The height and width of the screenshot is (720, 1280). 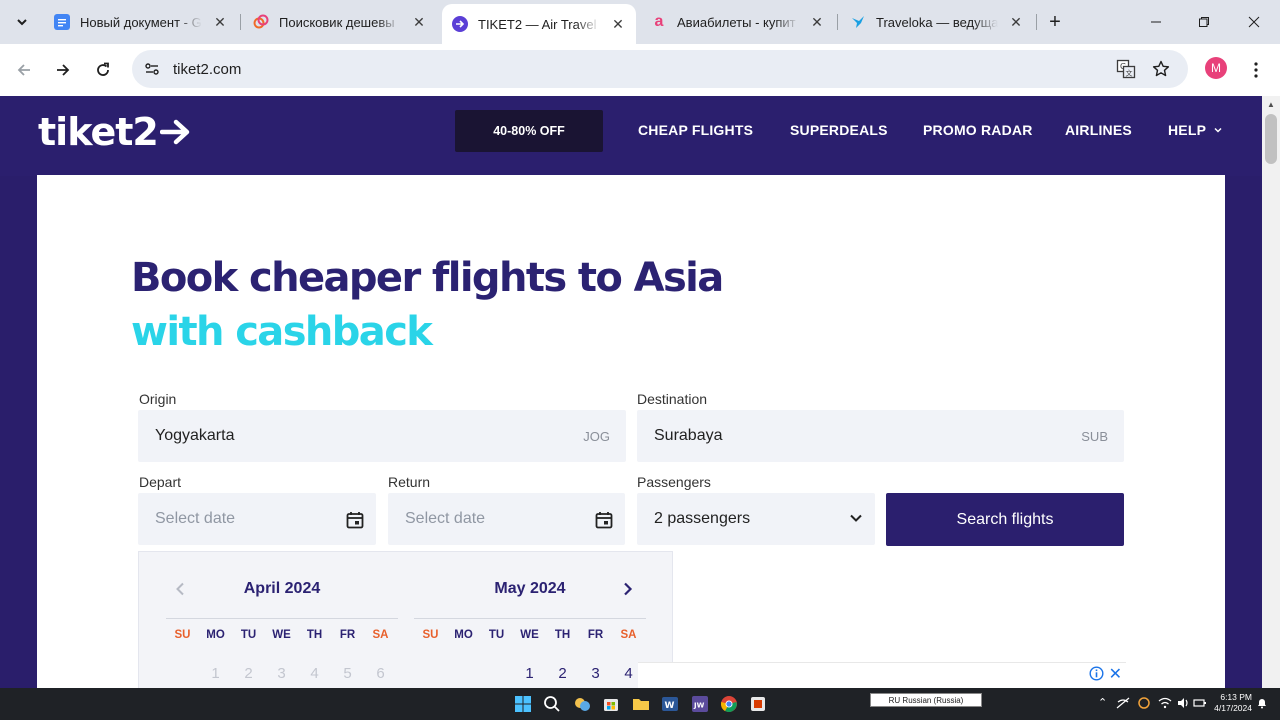 I want to click on browser-menu-button, so click(x=1256, y=70).